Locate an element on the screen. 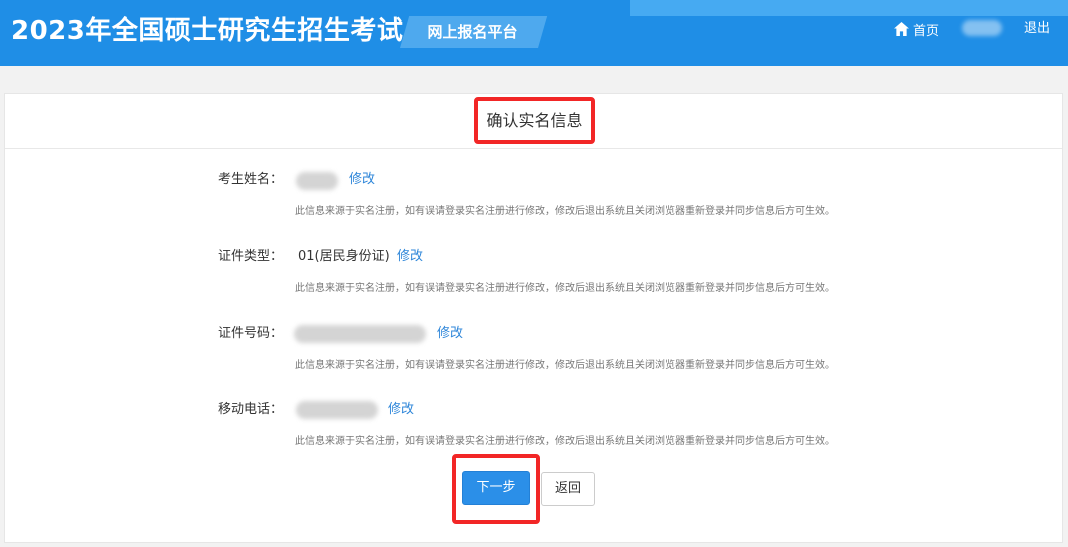  field-label-mobile: 移动电话： is located at coordinates (251, 409).